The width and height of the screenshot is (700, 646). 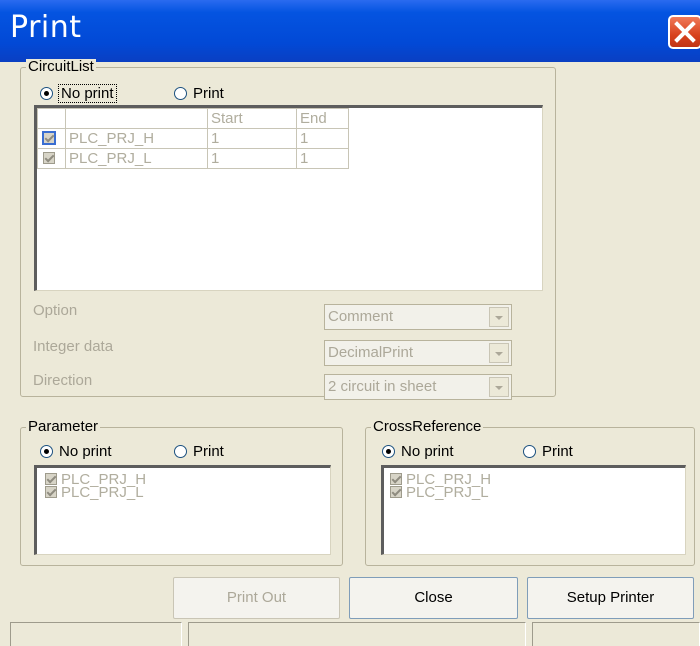 I want to click on window-title: Print, so click(x=46, y=27).